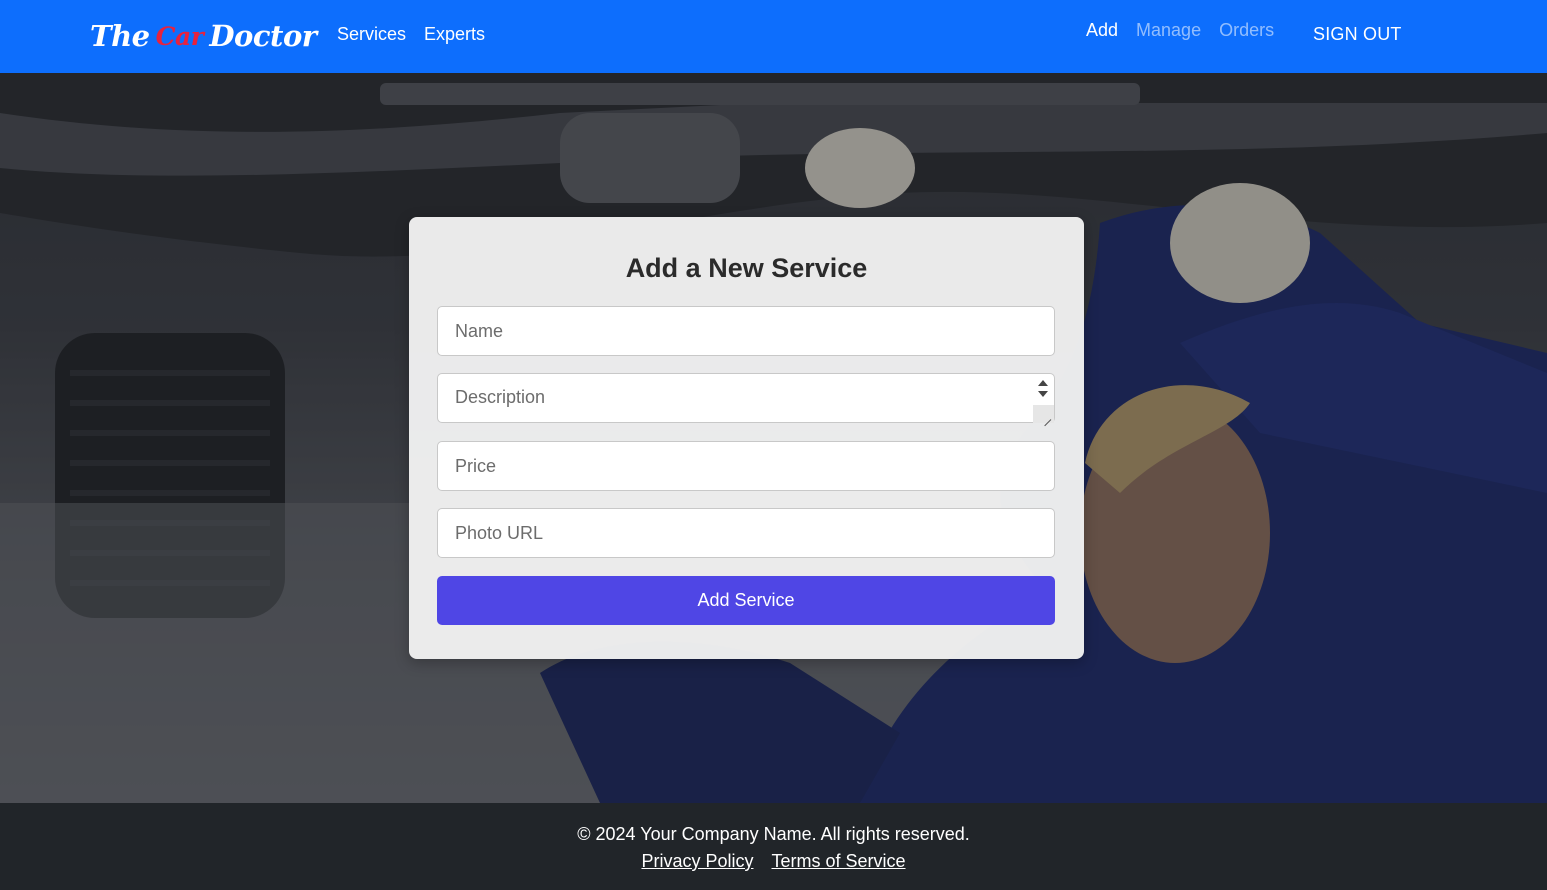 This screenshot has width=1547, height=890. I want to click on service-description-textarea, so click(746, 398).